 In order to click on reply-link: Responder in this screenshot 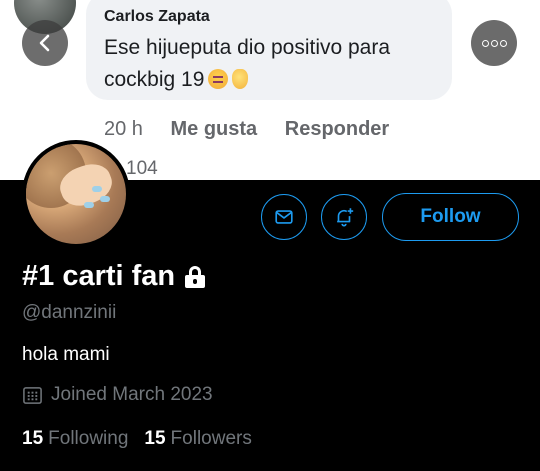, I will do `click(337, 129)`.